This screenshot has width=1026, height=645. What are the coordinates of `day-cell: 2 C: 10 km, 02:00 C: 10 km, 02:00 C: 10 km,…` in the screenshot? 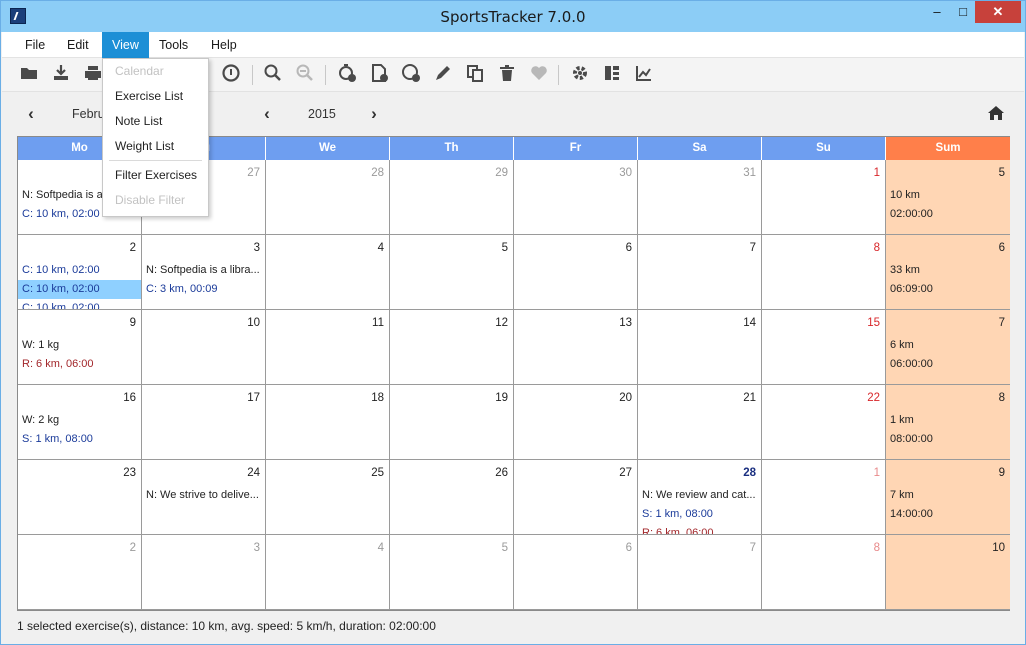 It's located at (80, 272).